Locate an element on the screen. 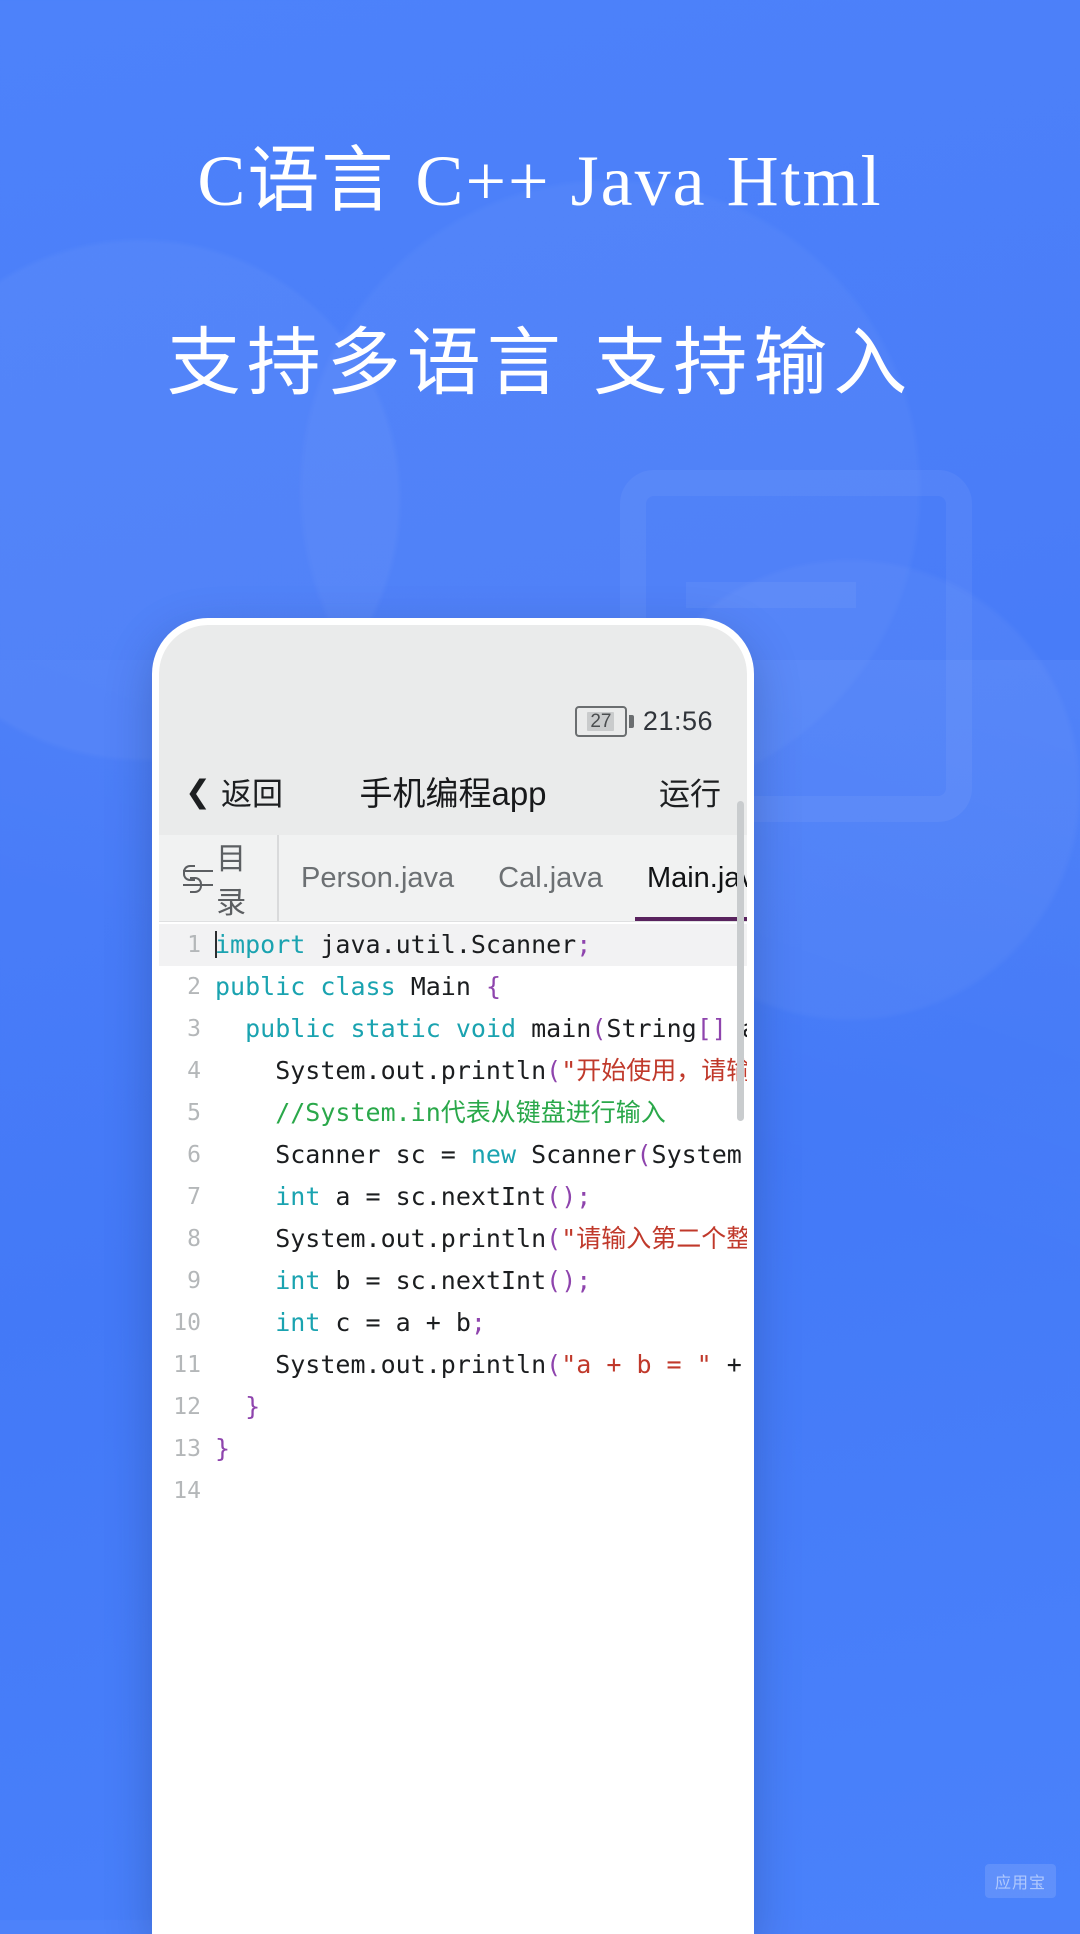  code-line-text: int a = sc.nextInt(); is located at coordinates (433, 1196).